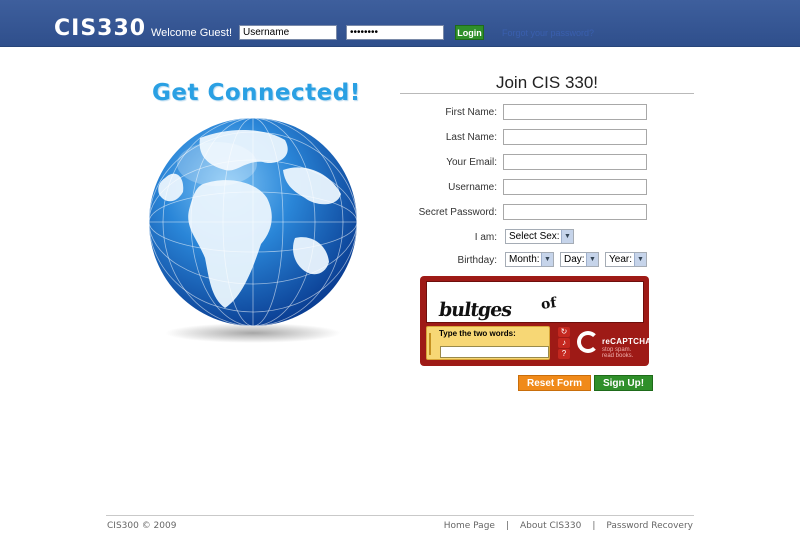  Describe the element at coordinates (575, 112) in the screenshot. I see `first-name-field` at that location.